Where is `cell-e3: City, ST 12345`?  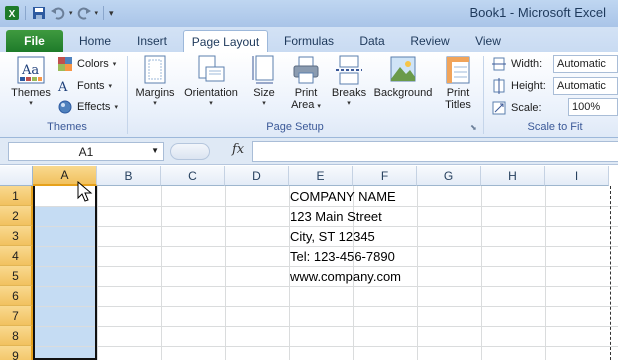 cell-e3: City, ST 12345 is located at coordinates (332, 236).